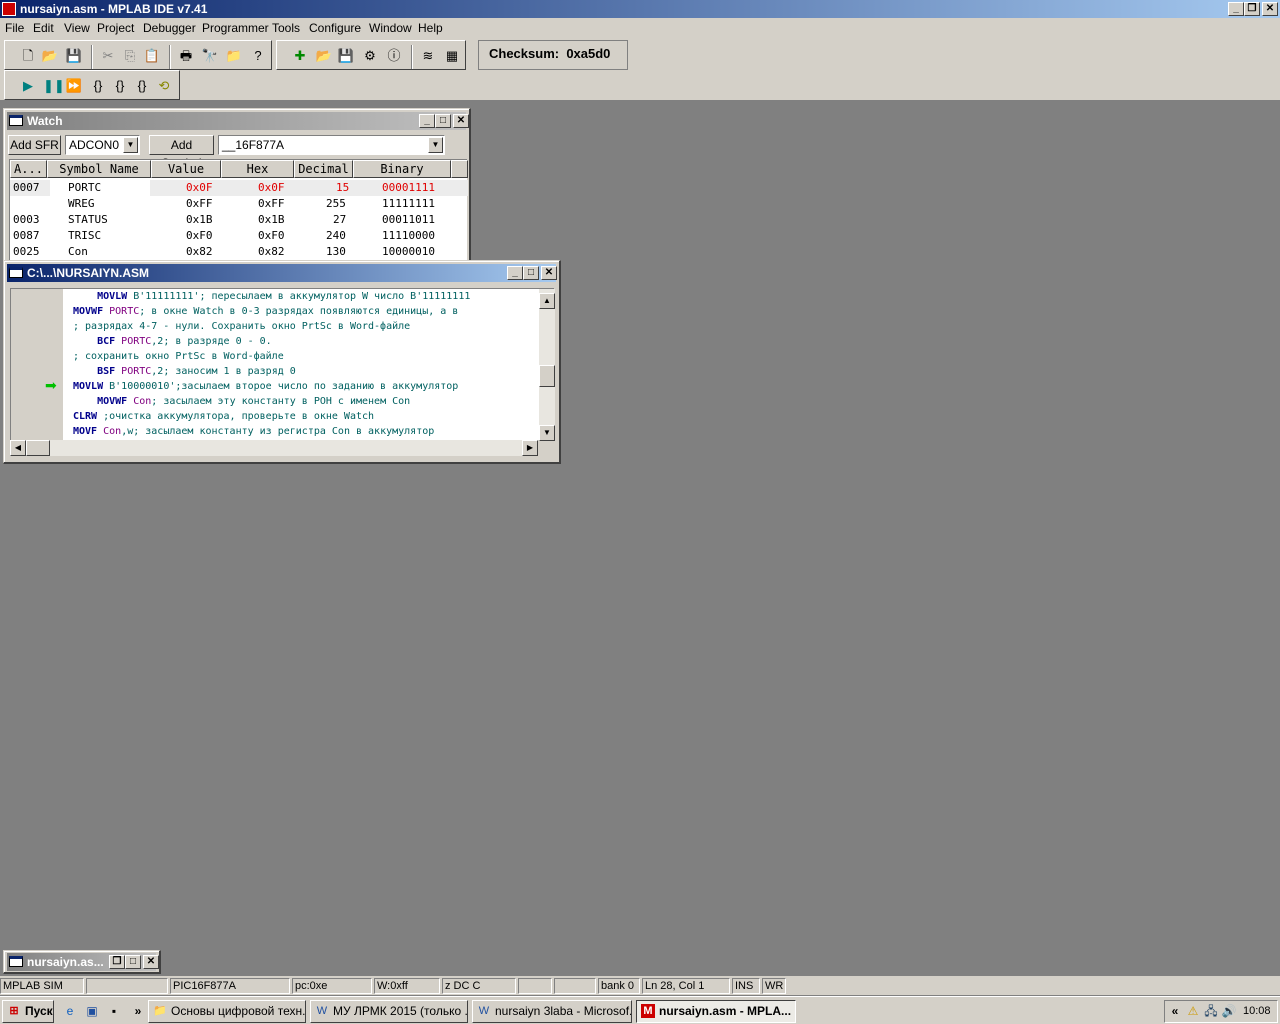  Describe the element at coordinates (452, 56) in the screenshot. I see `build-all-icon: ▦` at that location.